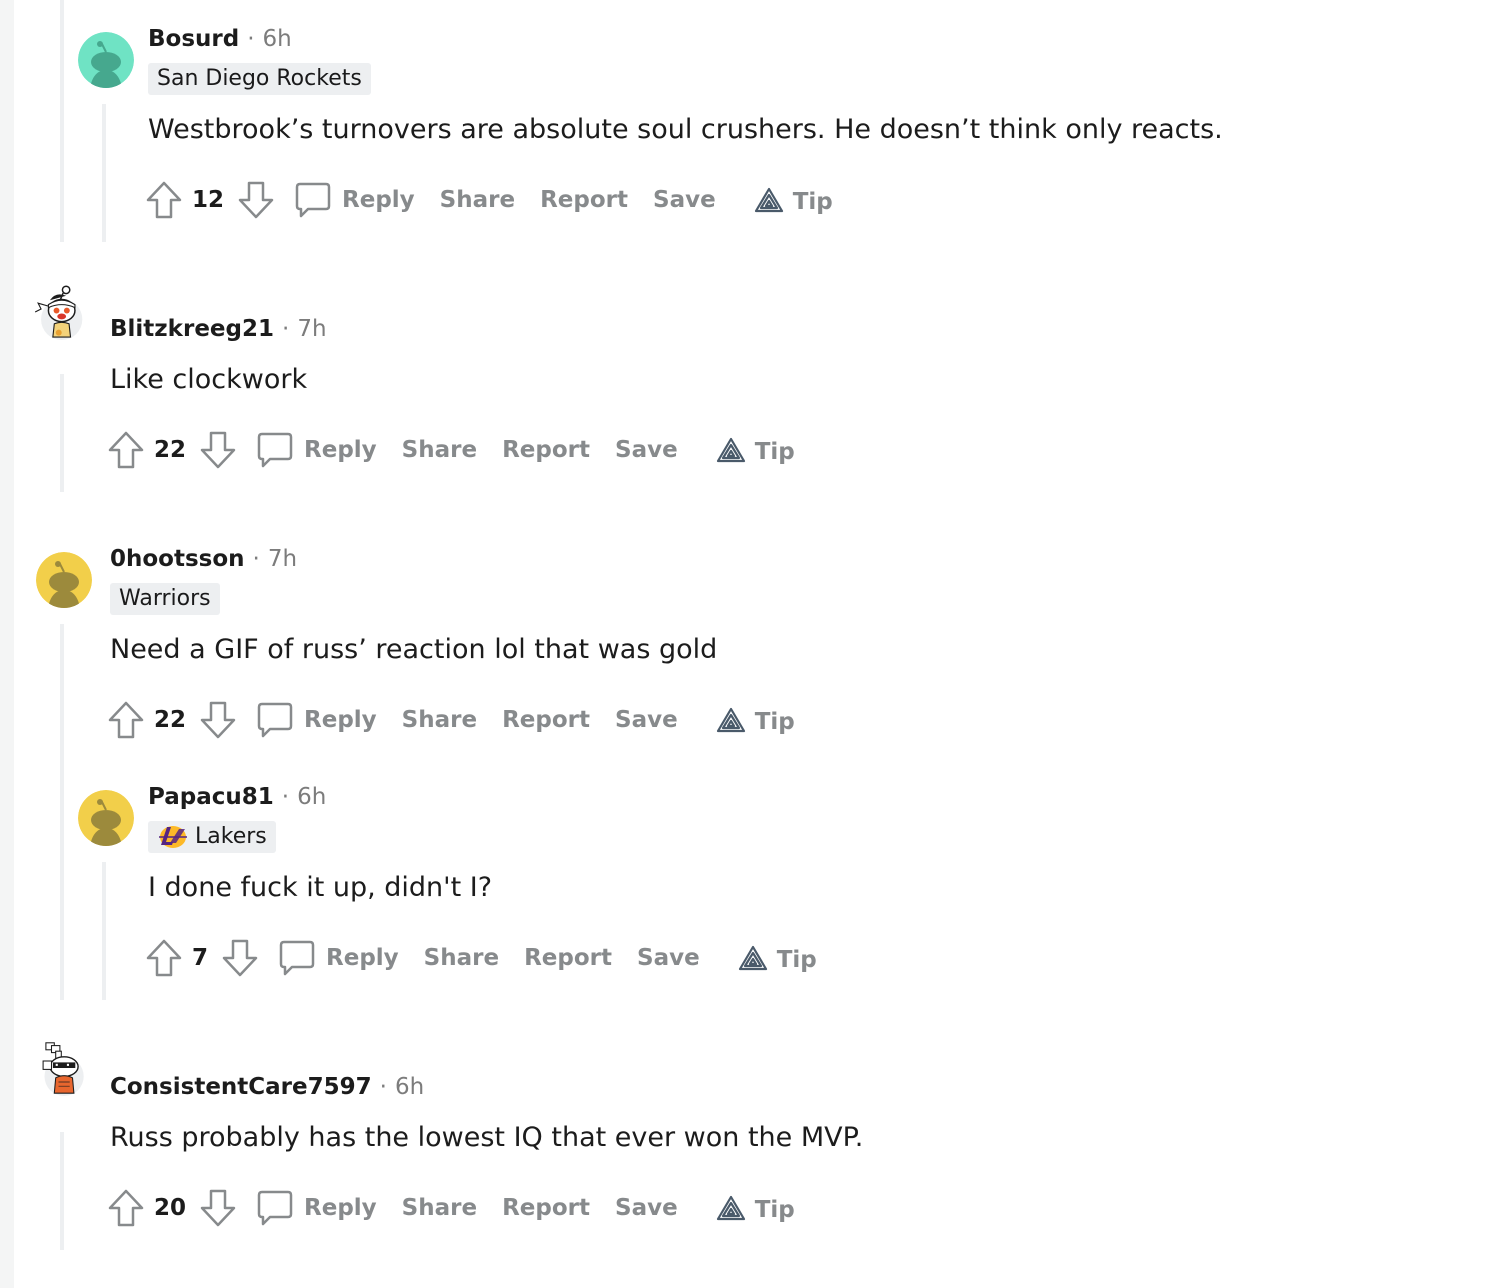 The image size is (1494, 1288). I want to click on comment-meta: Papacu81 · 6h, so click(237, 797).